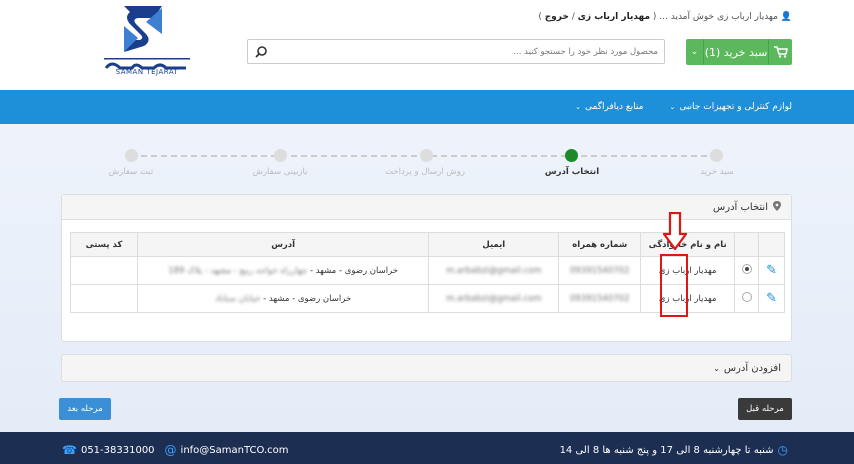  What do you see at coordinates (170, 450) in the screenshot?
I see `at-icon: @` at bounding box center [170, 450].